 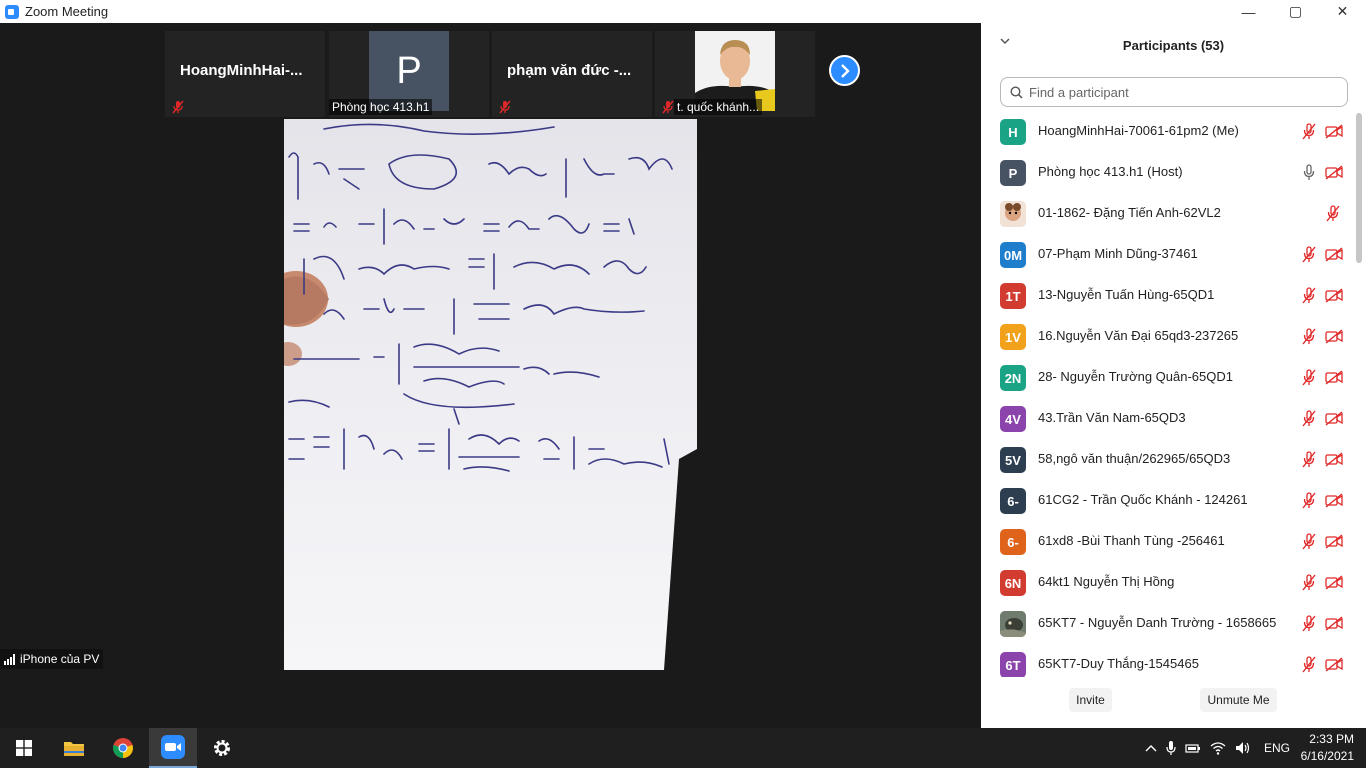 I want to click on participant-name: 61xd8 -Bùi Thanh Tùng -256461, so click(x=1131, y=540).